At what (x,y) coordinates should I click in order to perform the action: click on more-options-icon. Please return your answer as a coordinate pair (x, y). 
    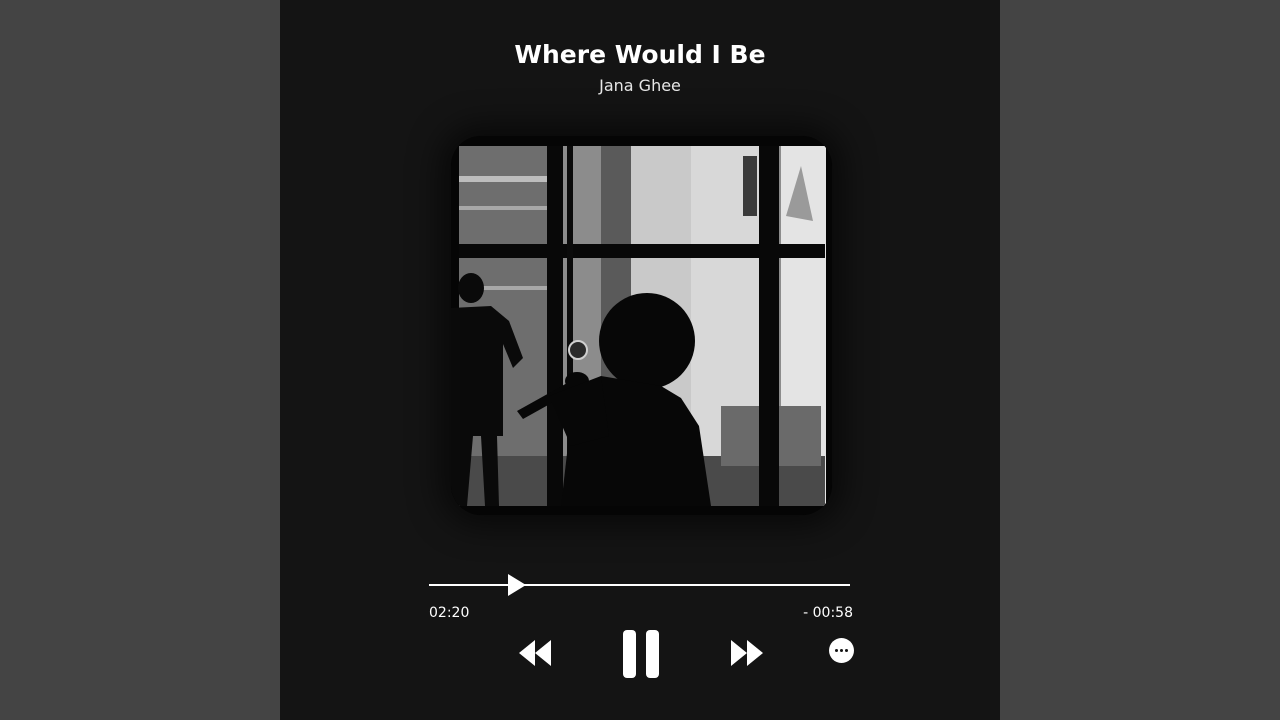
    Looking at the image, I should click on (841, 650).